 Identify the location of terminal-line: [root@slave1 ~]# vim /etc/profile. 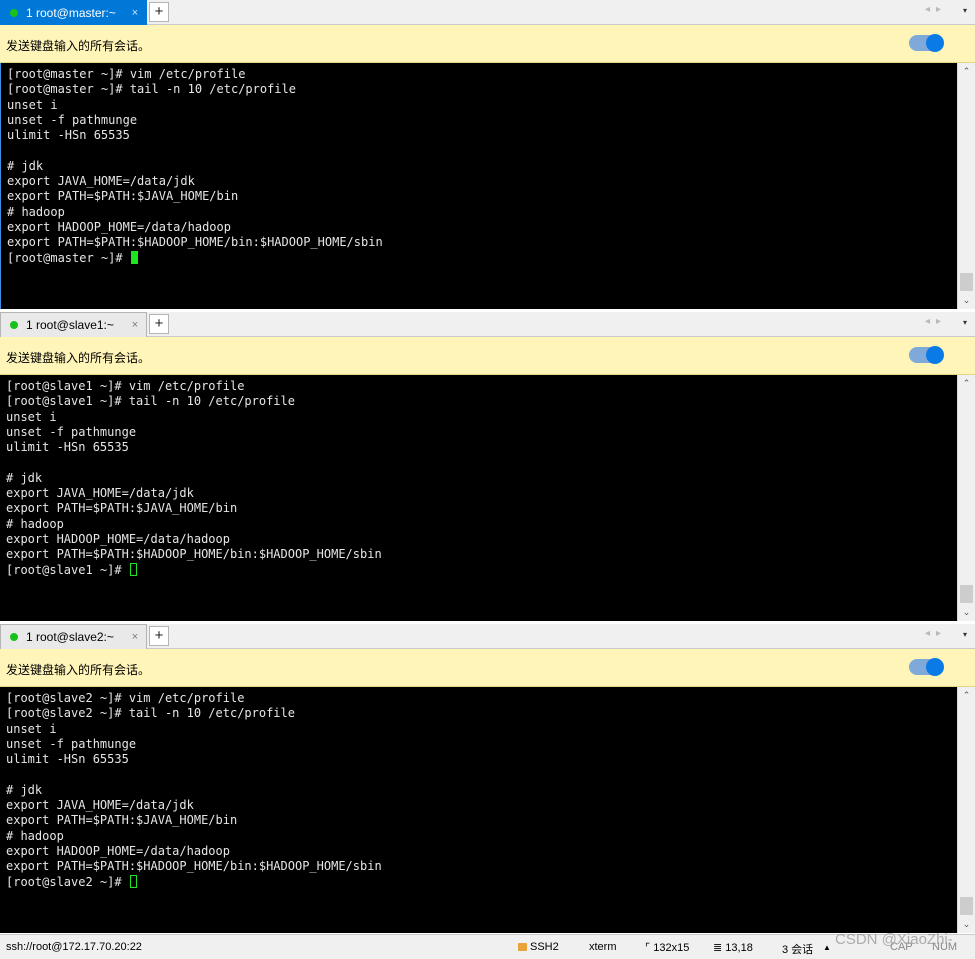
(125, 386).